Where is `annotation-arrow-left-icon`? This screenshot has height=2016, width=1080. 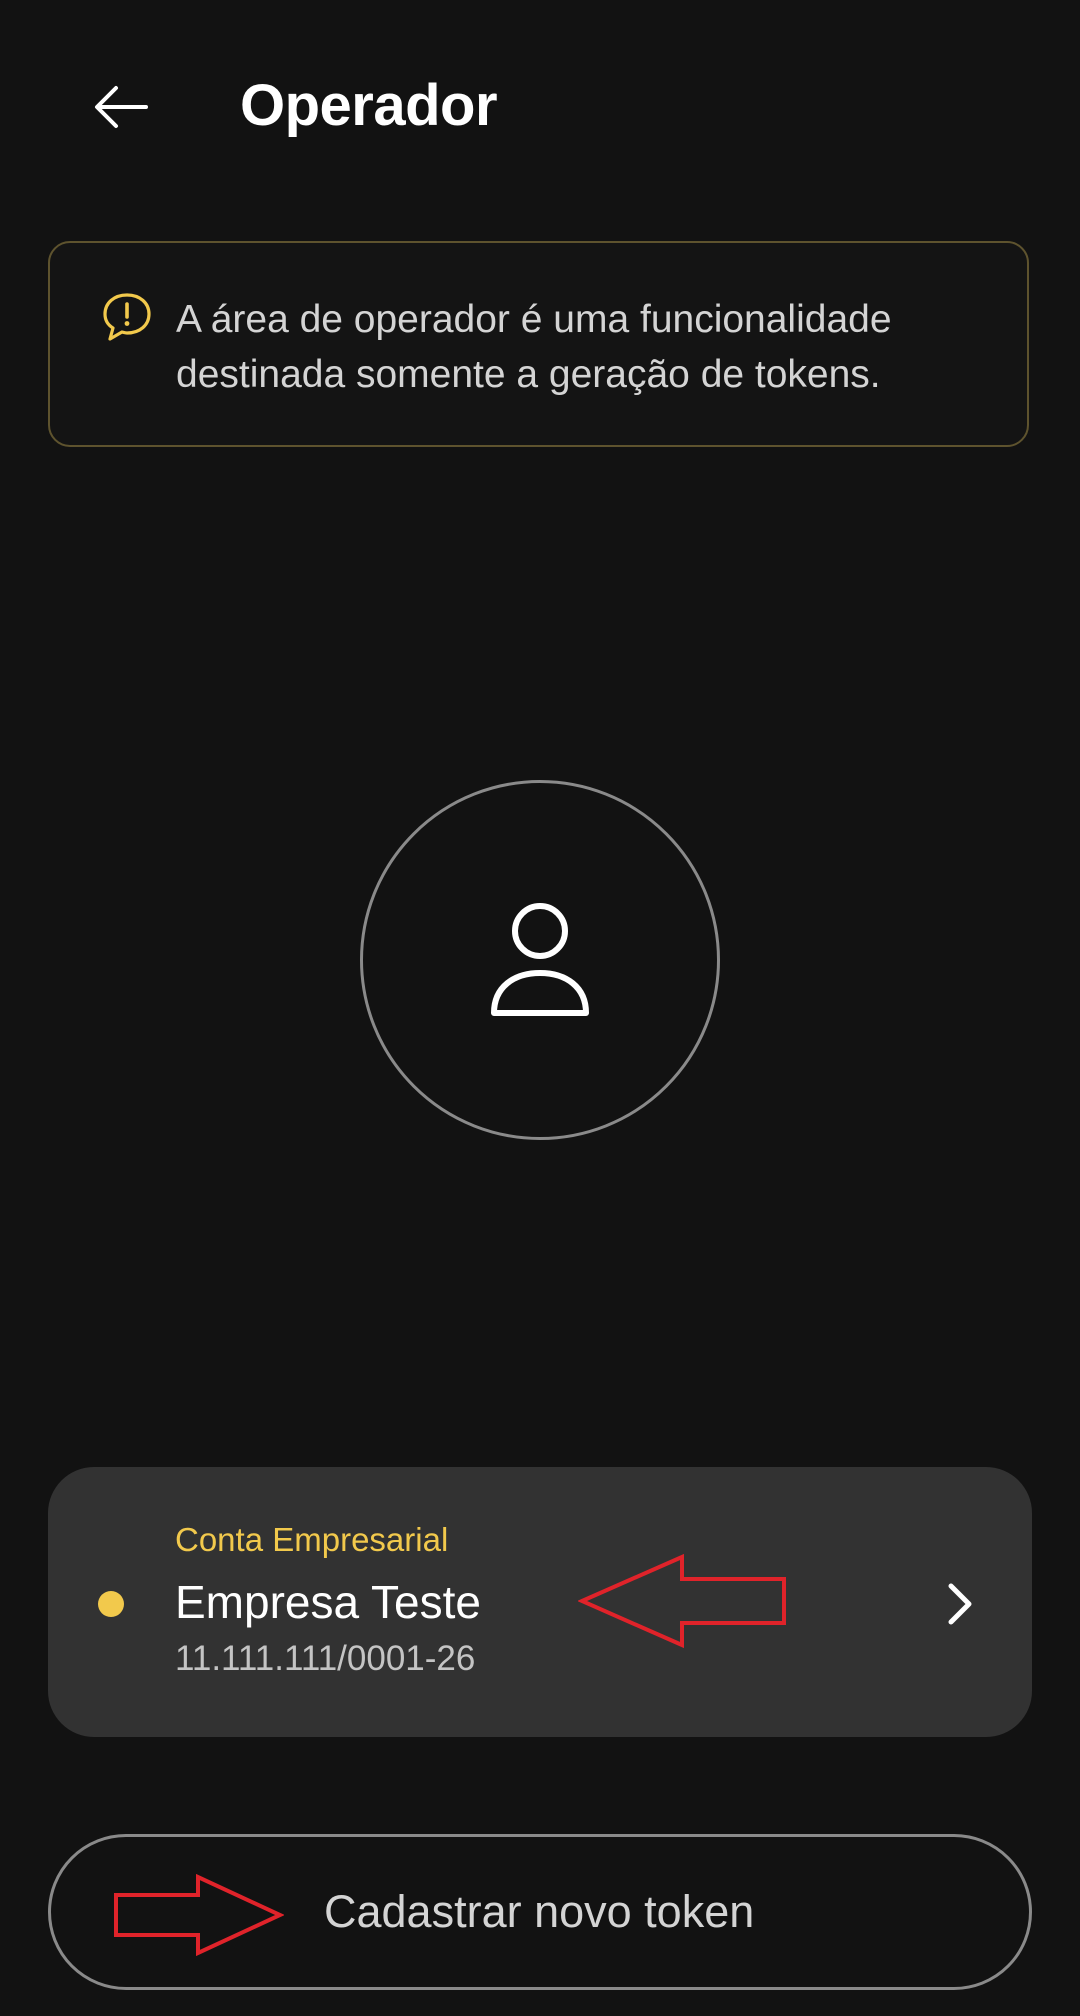 annotation-arrow-left-icon is located at coordinates (682, 1601).